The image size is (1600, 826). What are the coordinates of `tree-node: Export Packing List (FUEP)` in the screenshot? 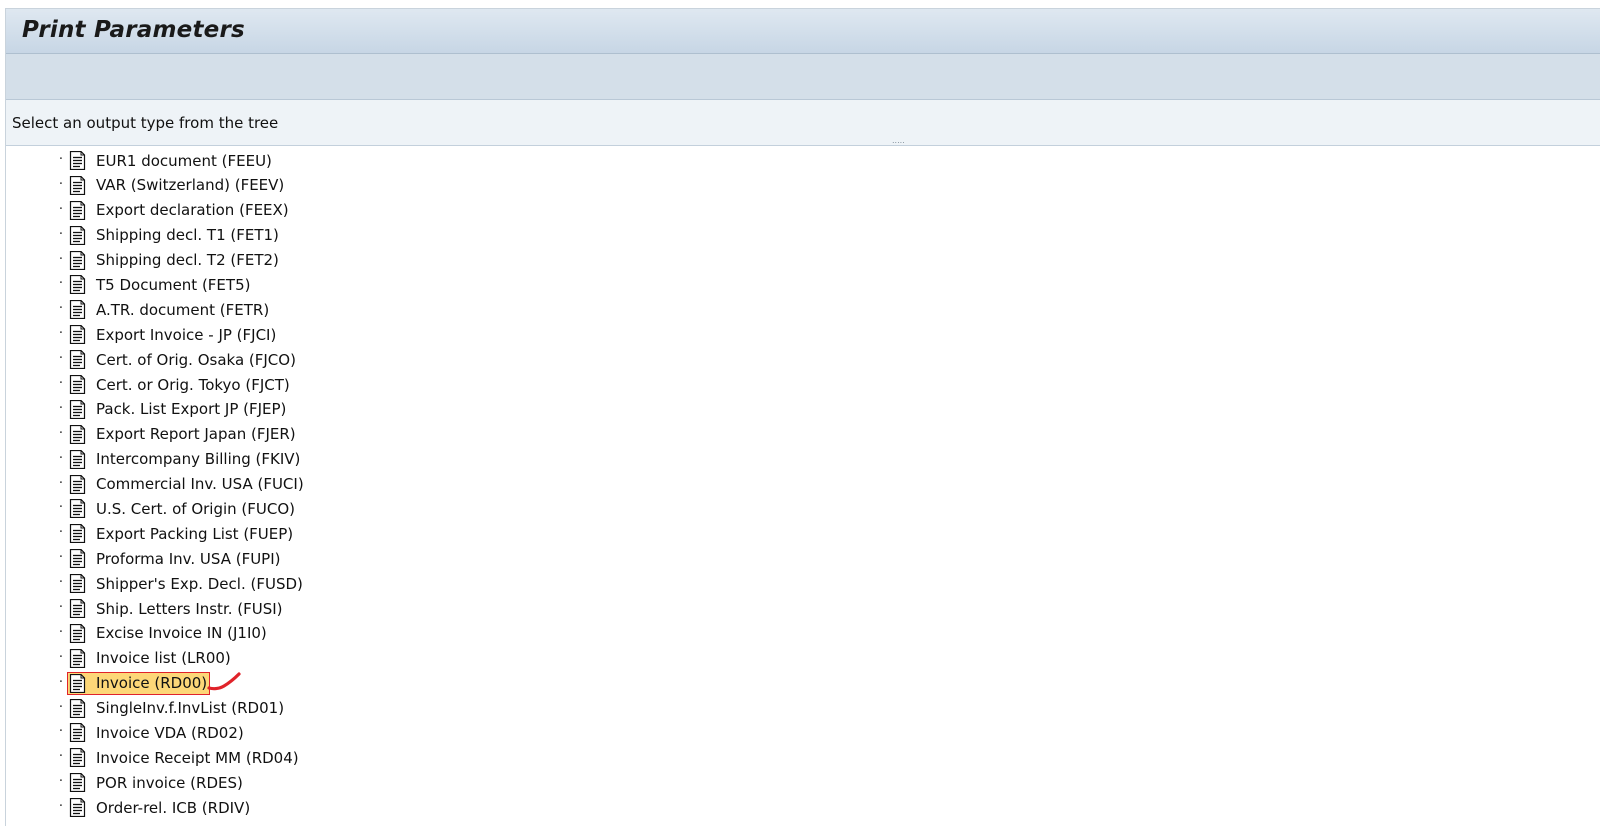 It's located at (181, 533).